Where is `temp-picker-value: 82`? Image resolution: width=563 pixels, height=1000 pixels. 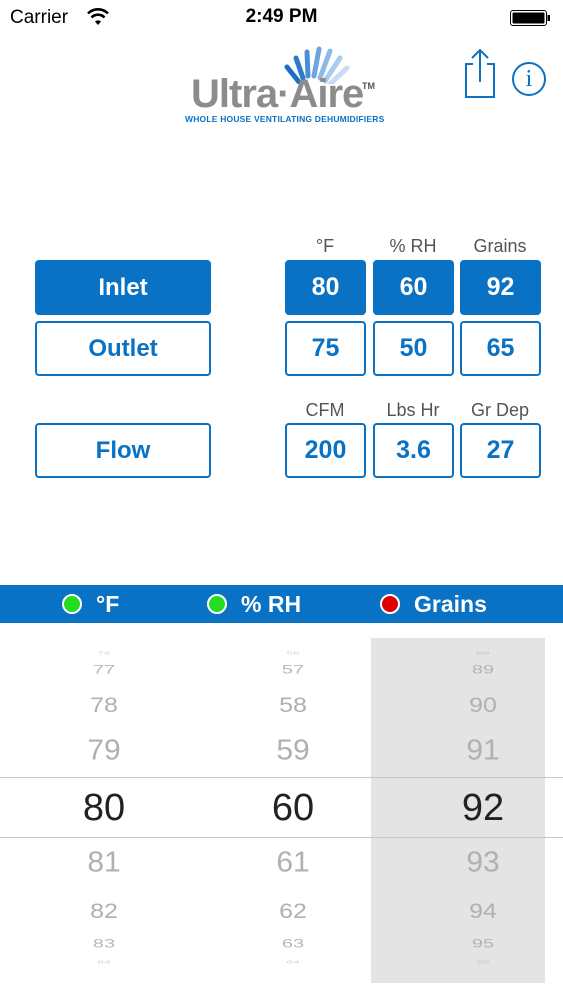 temp-picker-value: 82 is located at coordinates (104, 910).